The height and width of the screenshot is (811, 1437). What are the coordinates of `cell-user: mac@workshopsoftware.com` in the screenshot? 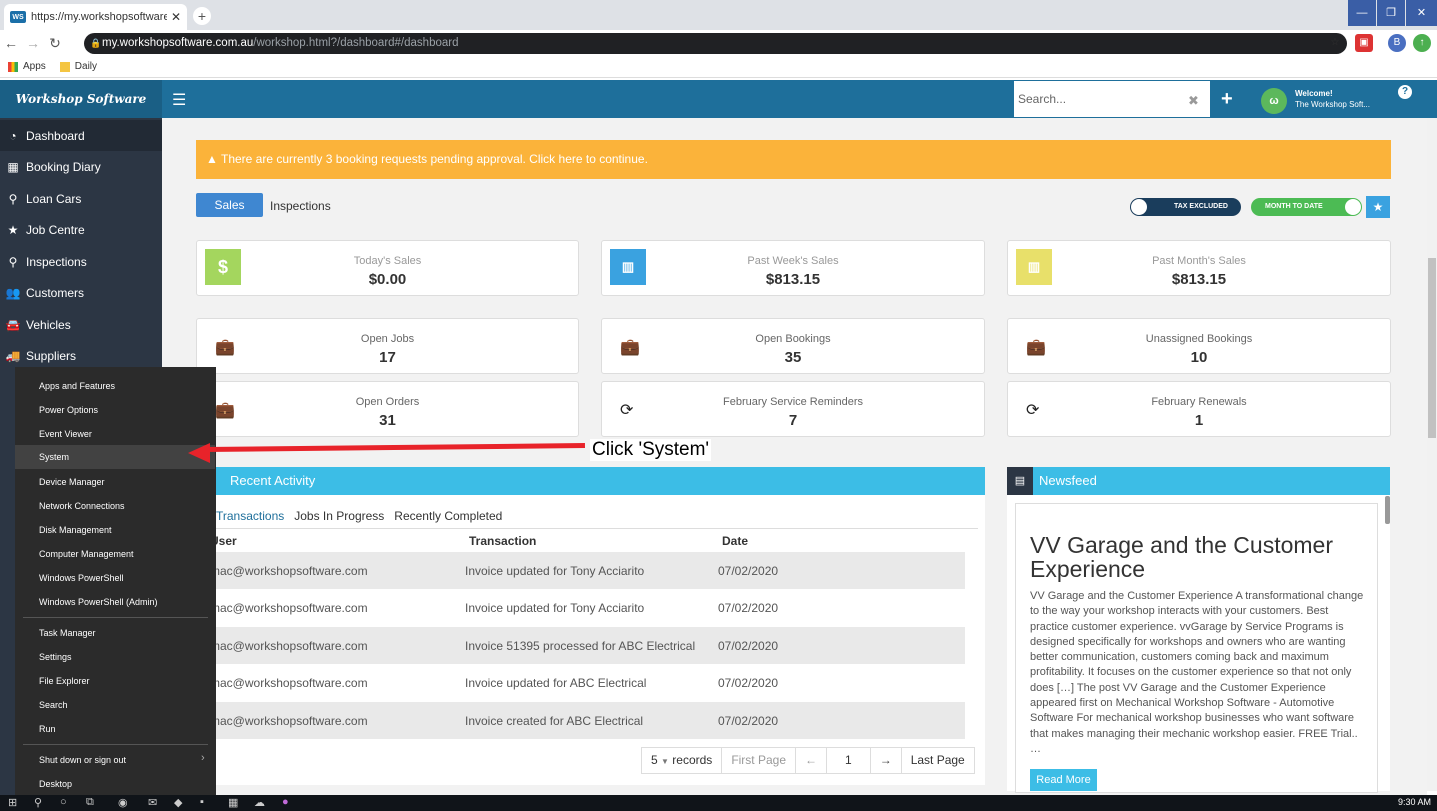 It's located at (289, 683).